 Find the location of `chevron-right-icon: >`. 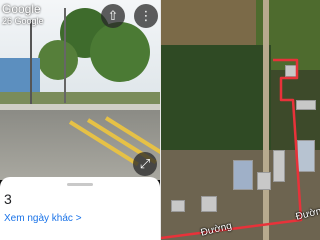

chevron-right-icon: > is located at coordinates (78, 218).